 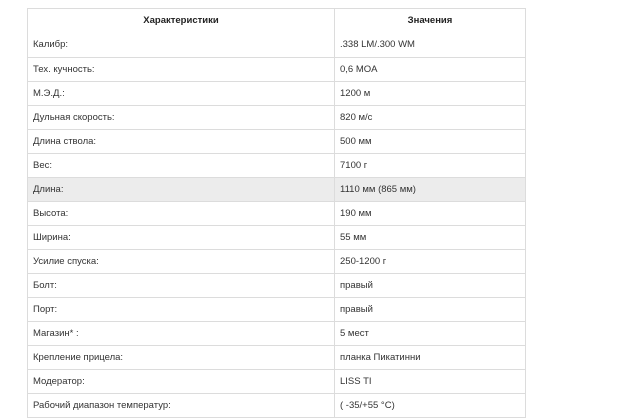 I want to click on spec-value: планка Пикатинни, so click(x=380, y=357).